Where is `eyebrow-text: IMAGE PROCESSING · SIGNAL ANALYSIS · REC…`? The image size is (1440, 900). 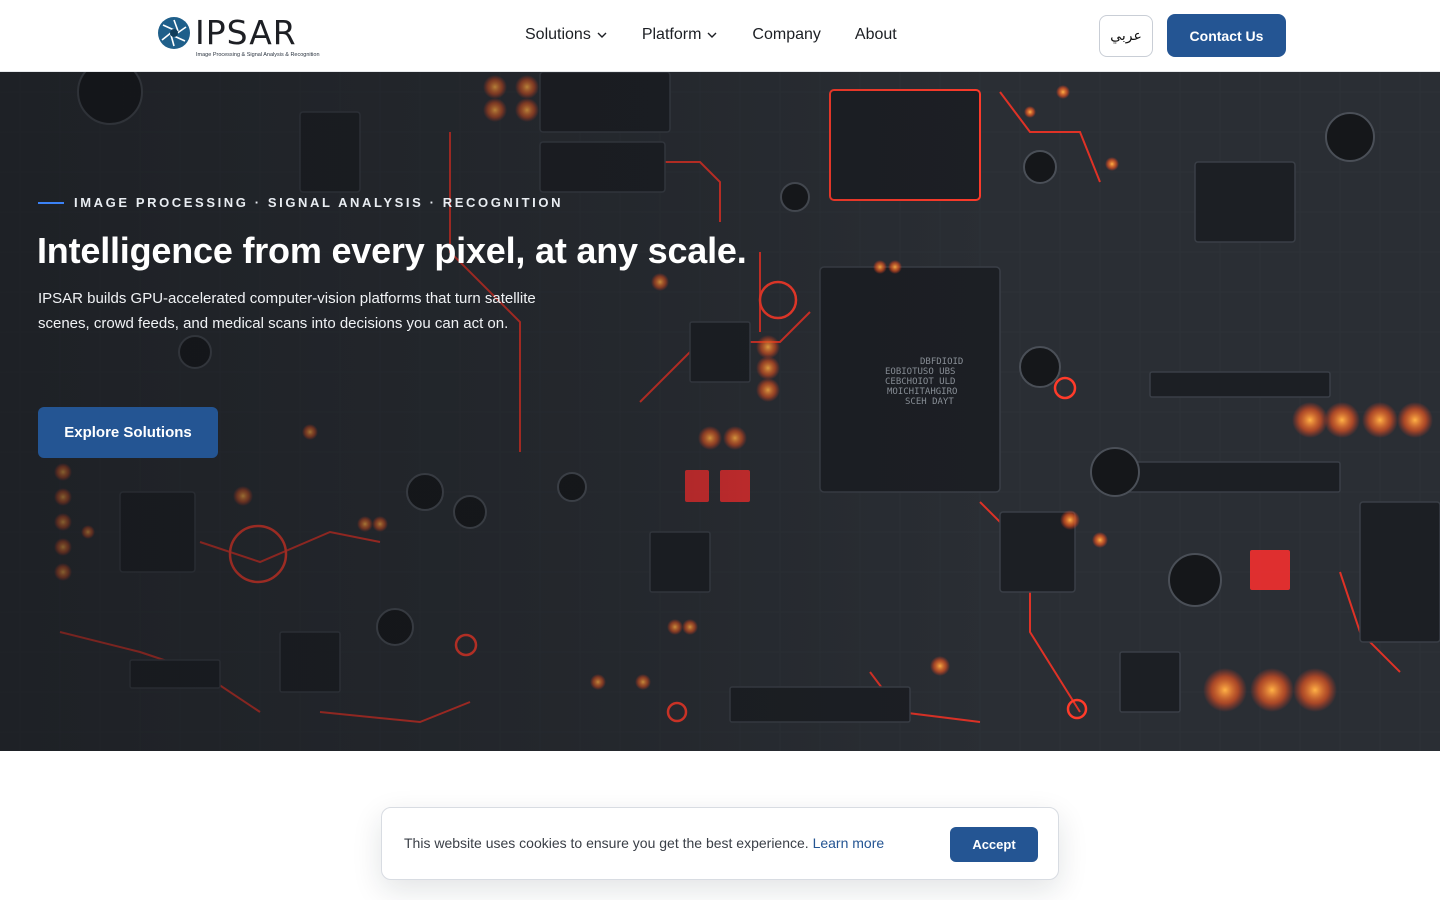
eyebrow-text: IMAGE PROCESSING · SIGNAL ANALYSIS · REC… is located at coordinates (319, 202).